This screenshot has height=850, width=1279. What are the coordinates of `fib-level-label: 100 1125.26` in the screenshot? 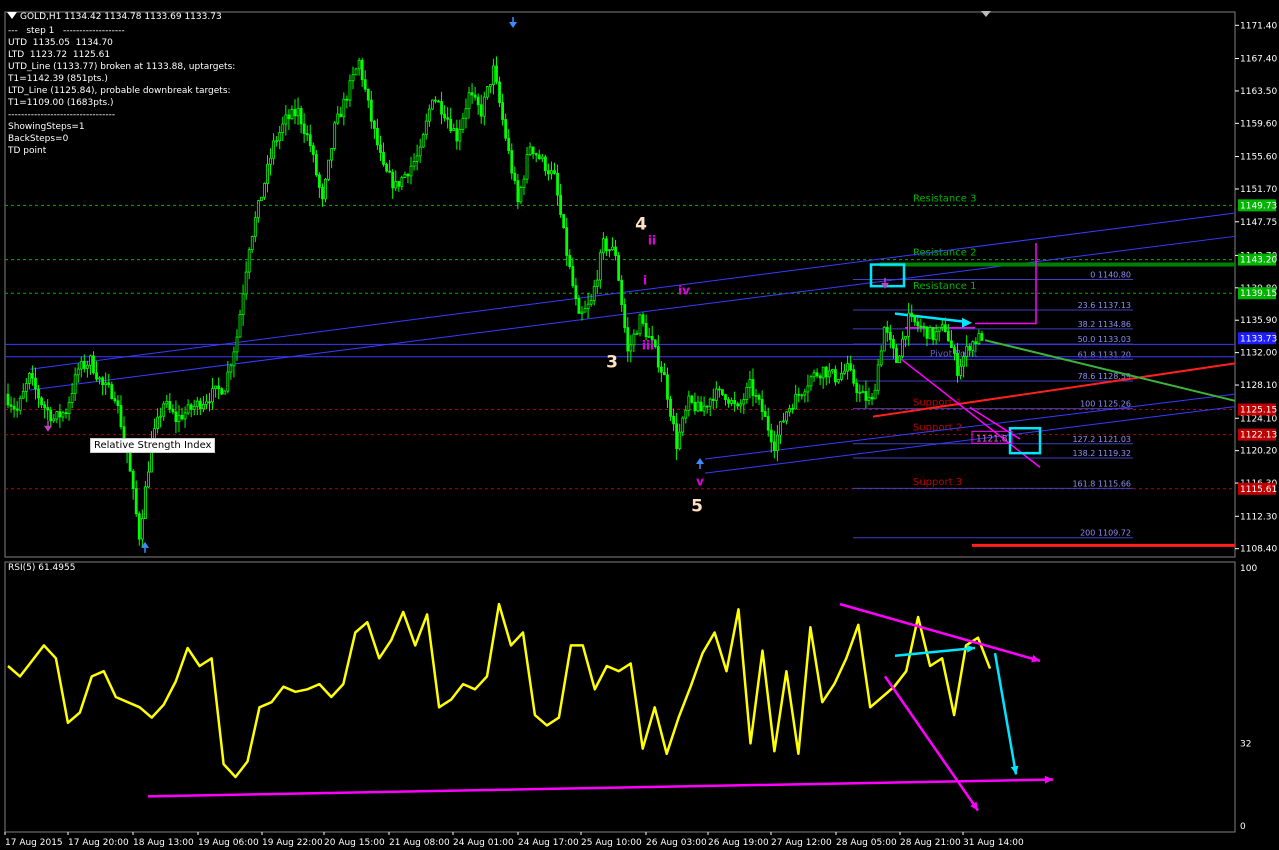 It's located at (1105, 404).